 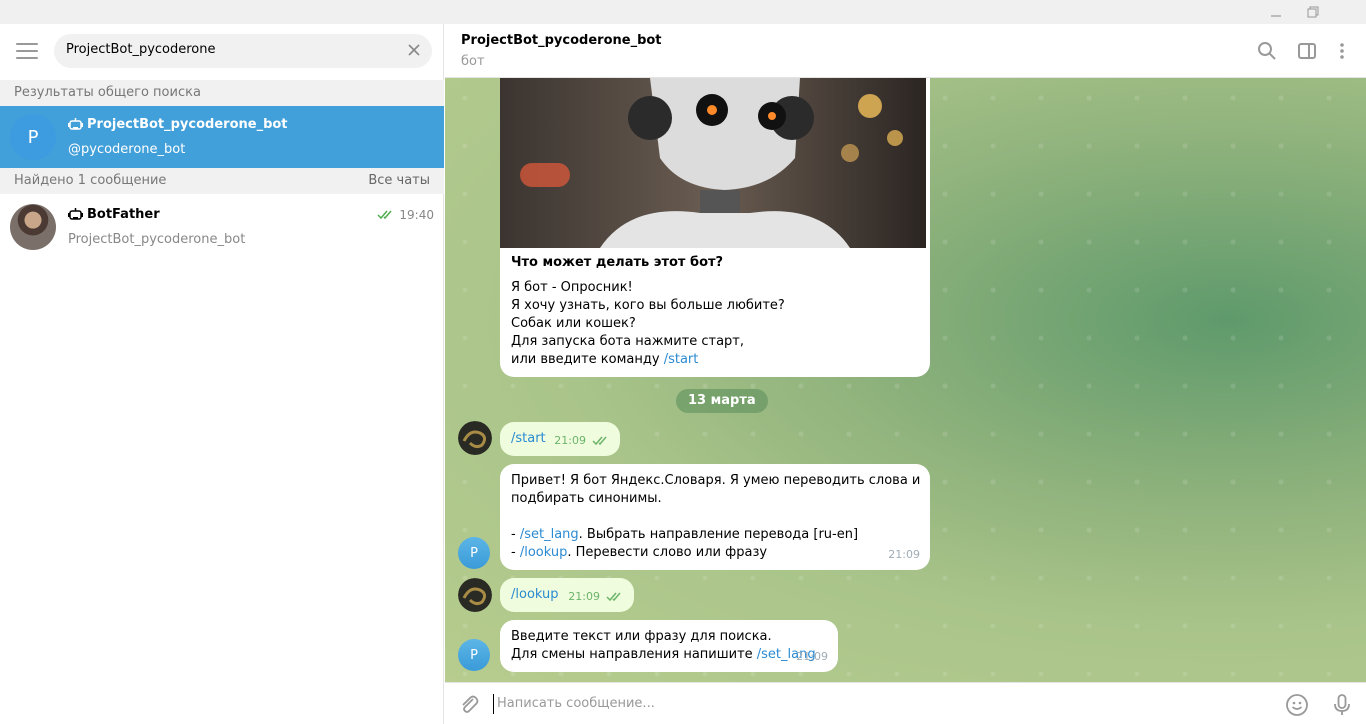 I want to click on result-time: 19:40, so click(x=405, y=215).